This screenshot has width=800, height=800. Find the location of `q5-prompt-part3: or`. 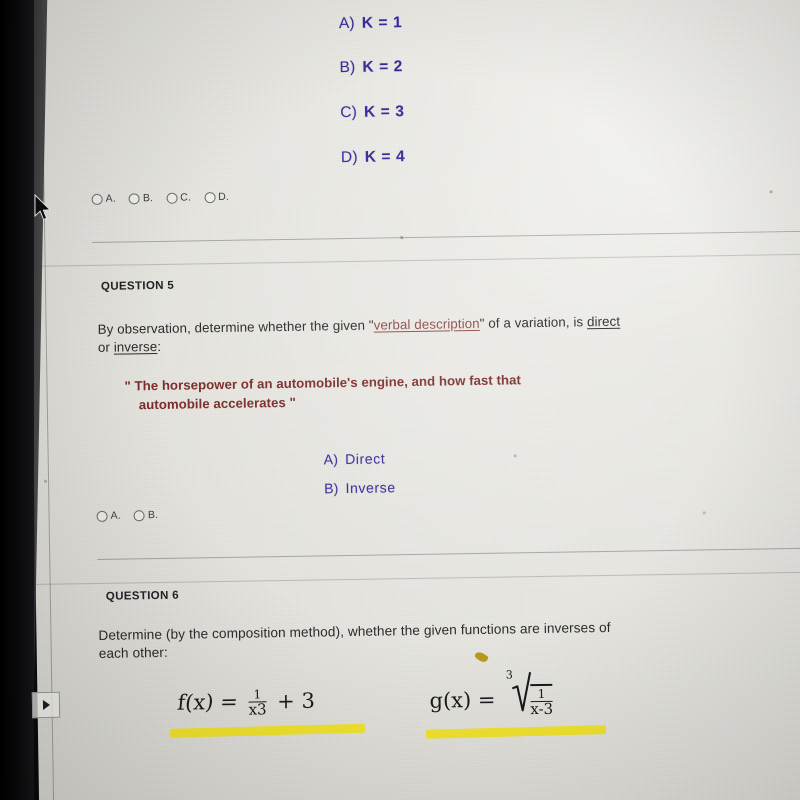

q5-prompt-part3: or is located at coordinates (105, 347).